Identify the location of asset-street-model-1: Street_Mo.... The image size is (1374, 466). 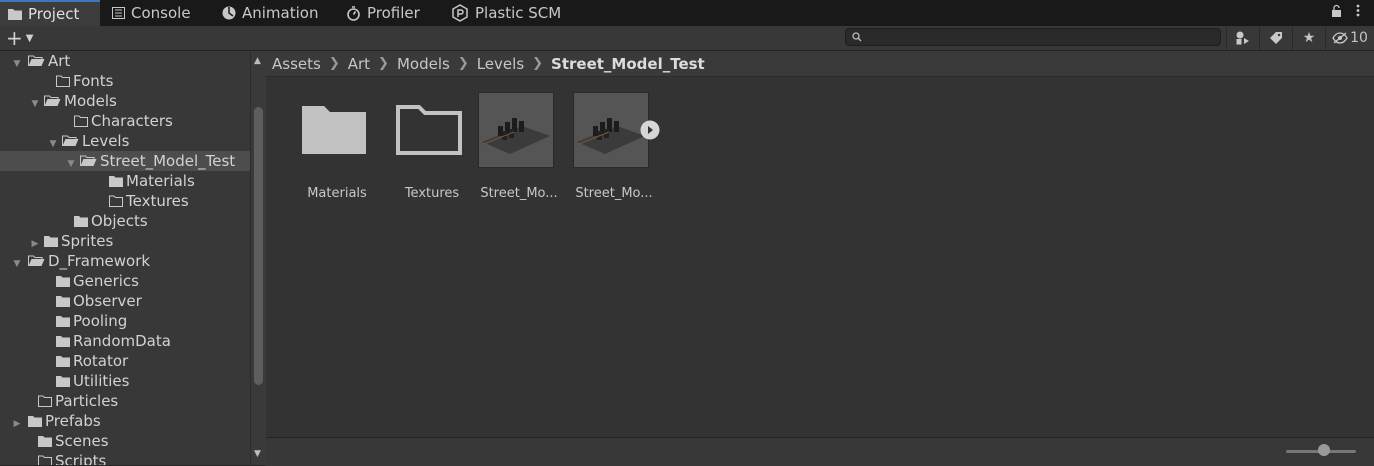
(514, 146).